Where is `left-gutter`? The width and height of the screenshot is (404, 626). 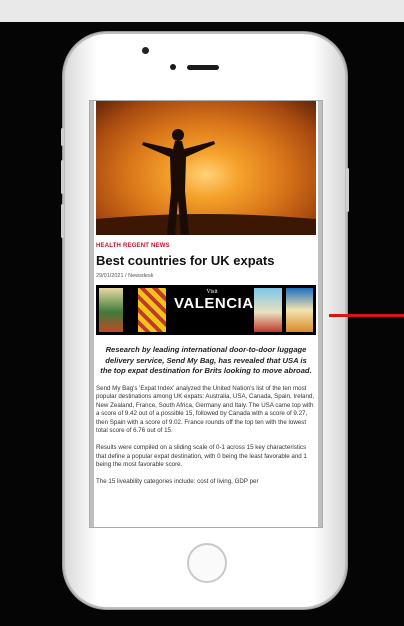 left-gutter is located at coordinates (92, 314).